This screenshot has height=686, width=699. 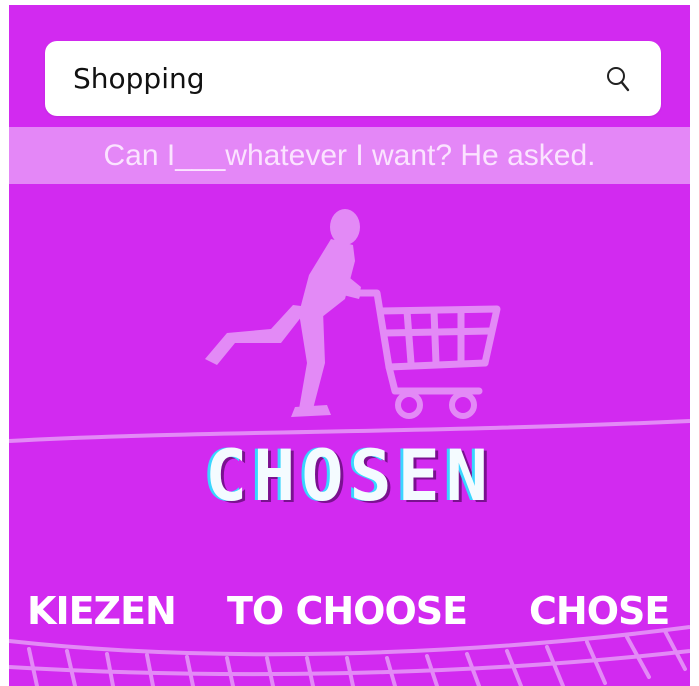 What do you see at coordinates (353, 78) in the screenshot?
I see `search-bar: Shopping` at bounding box center [353, 78].